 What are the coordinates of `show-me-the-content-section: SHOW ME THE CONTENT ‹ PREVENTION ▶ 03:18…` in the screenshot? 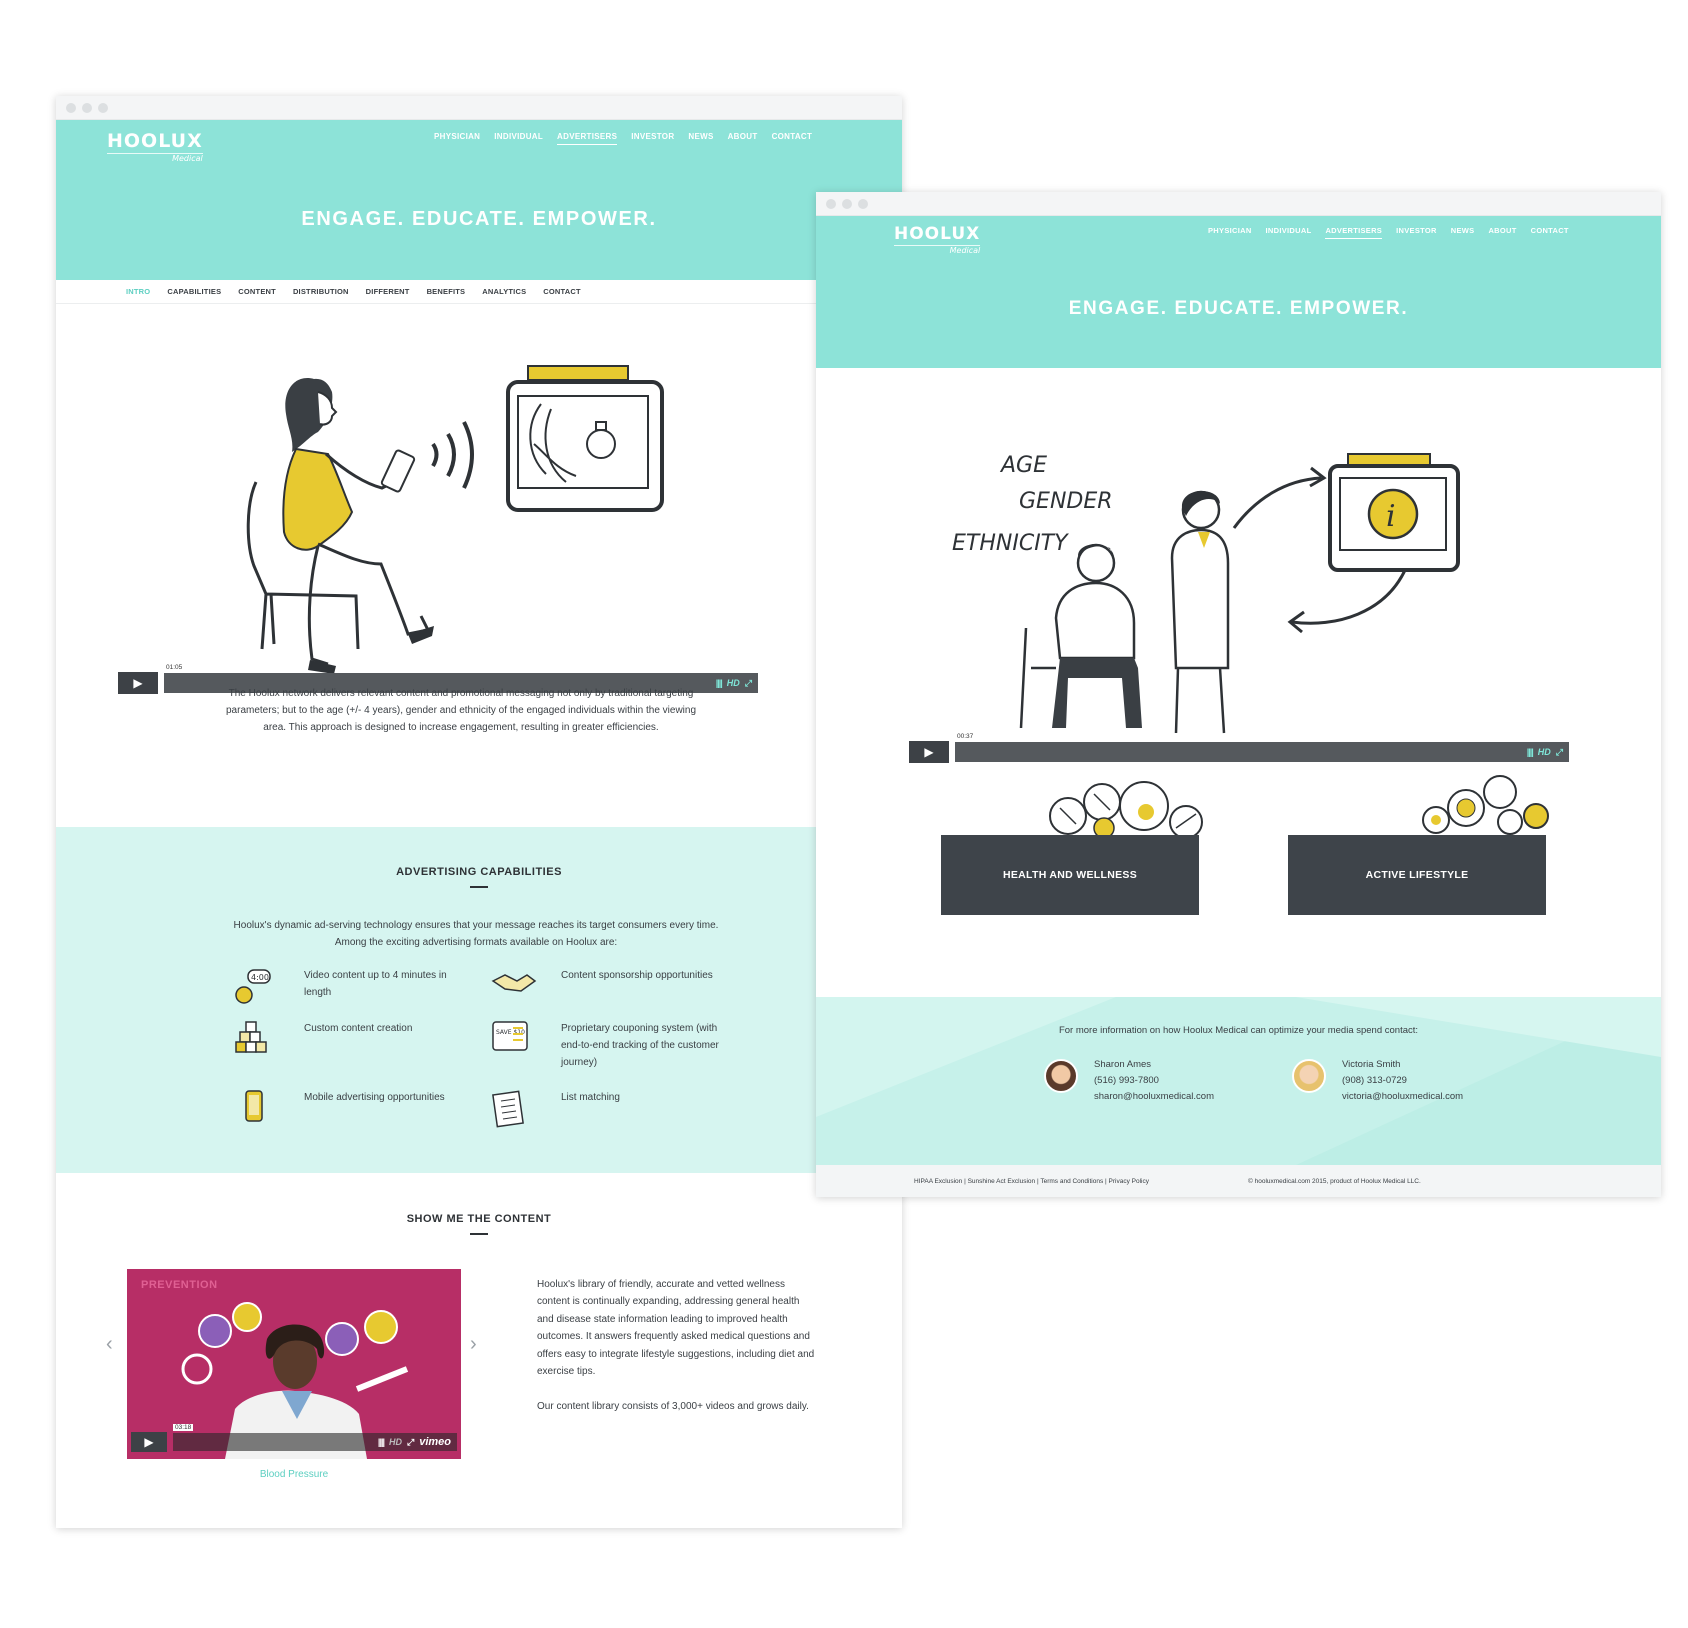 It's located at (479, 1350).